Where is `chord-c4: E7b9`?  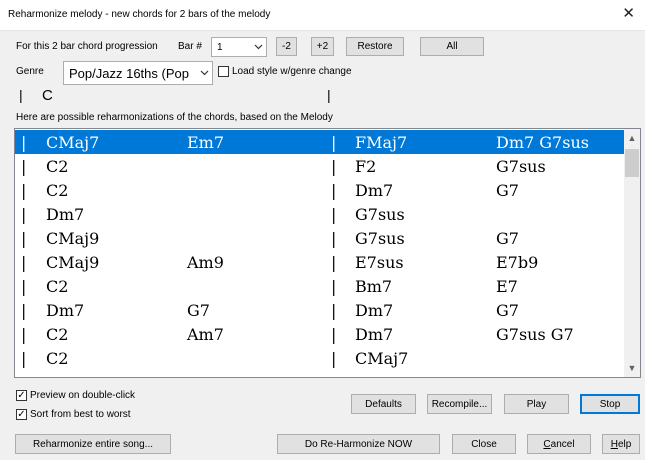
chord-c4: E7b9 is located at coordinates (517, 262).